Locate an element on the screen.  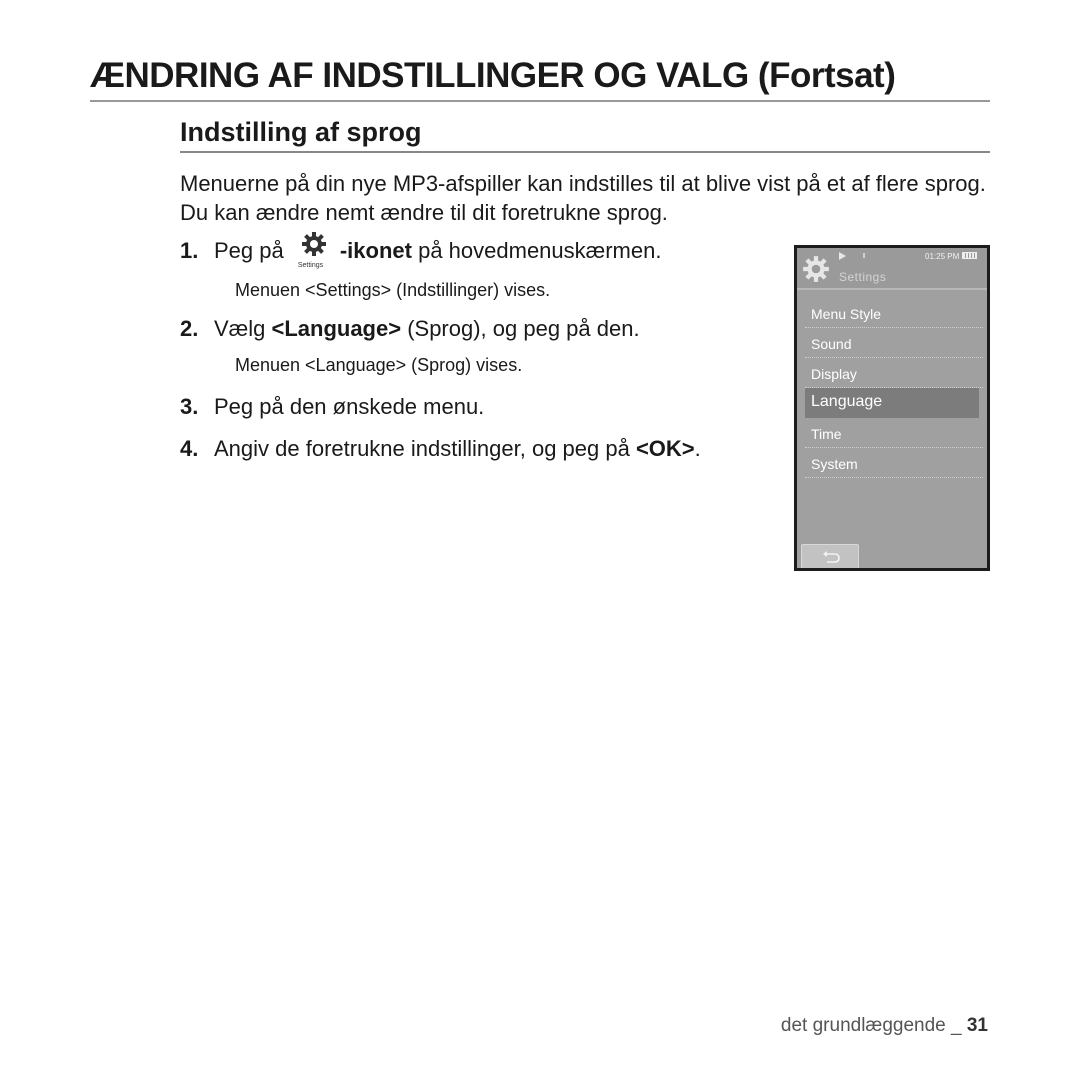
back-arrow-icon is located at coordinates (831, 557).